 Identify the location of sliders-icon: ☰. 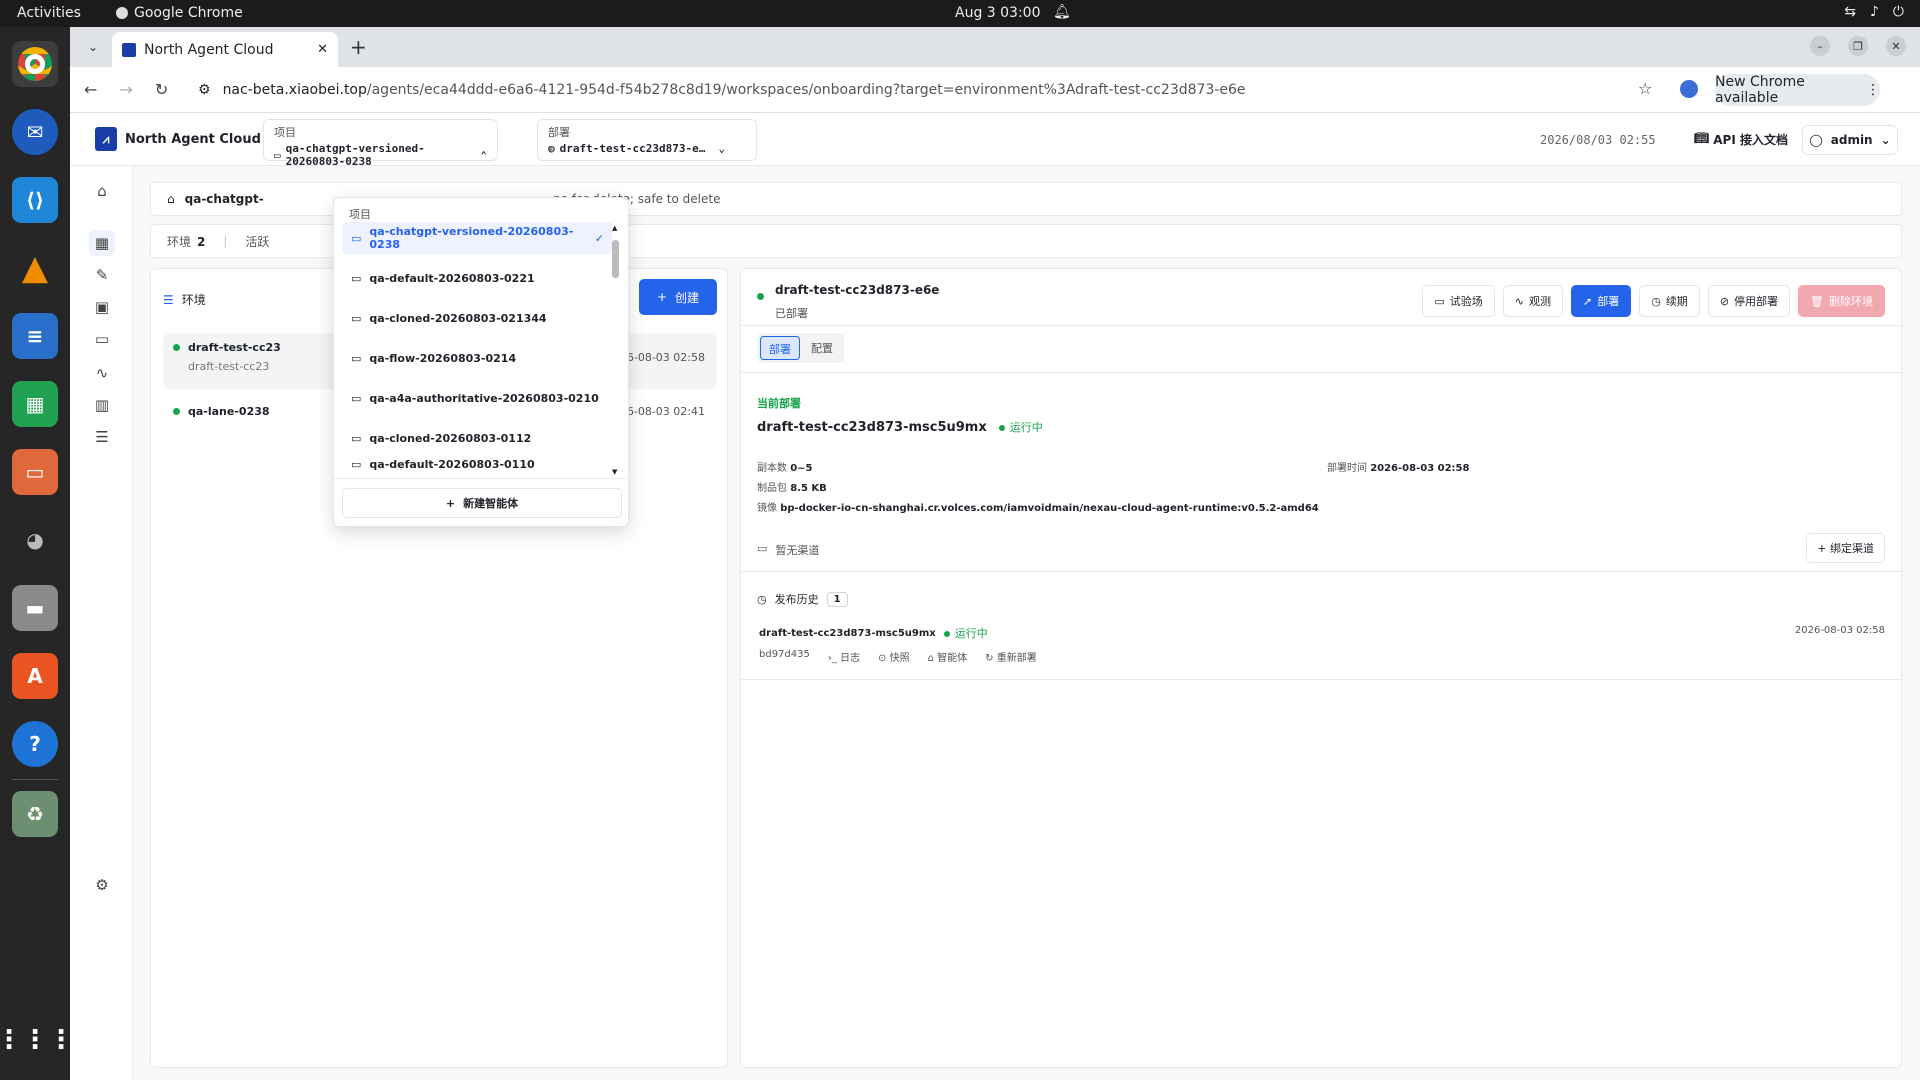
(102, 437).